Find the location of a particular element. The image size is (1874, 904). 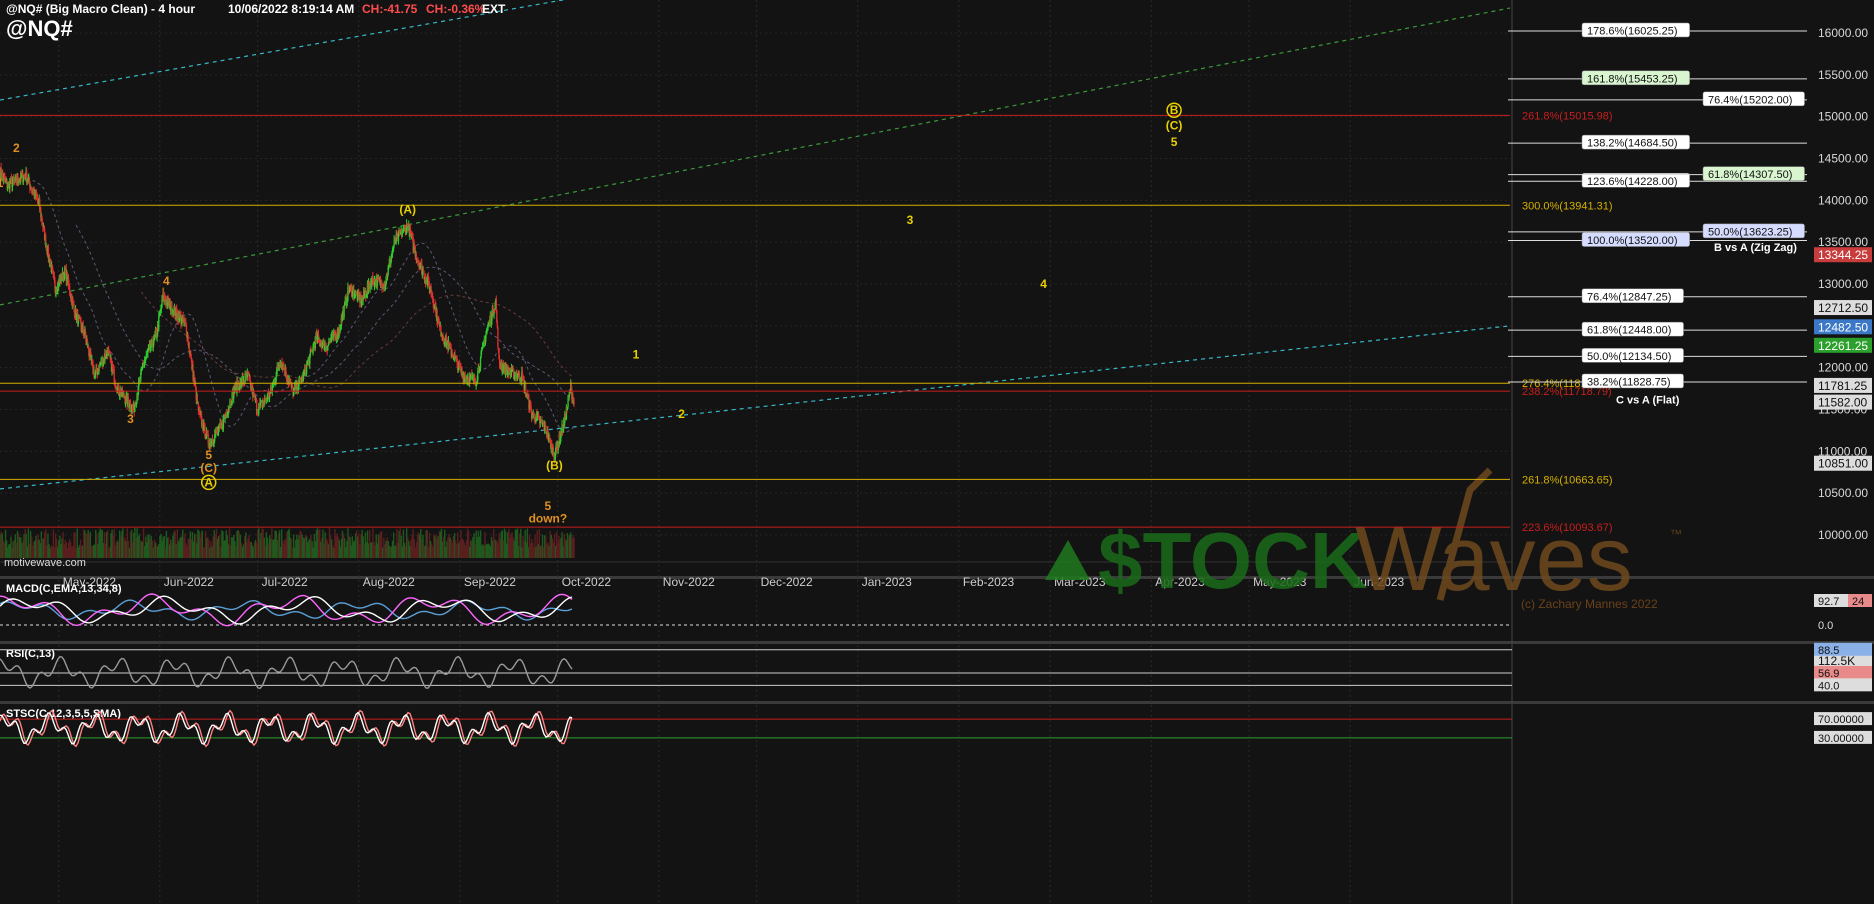

wave-label: B is located at coordinates (1174, 110).